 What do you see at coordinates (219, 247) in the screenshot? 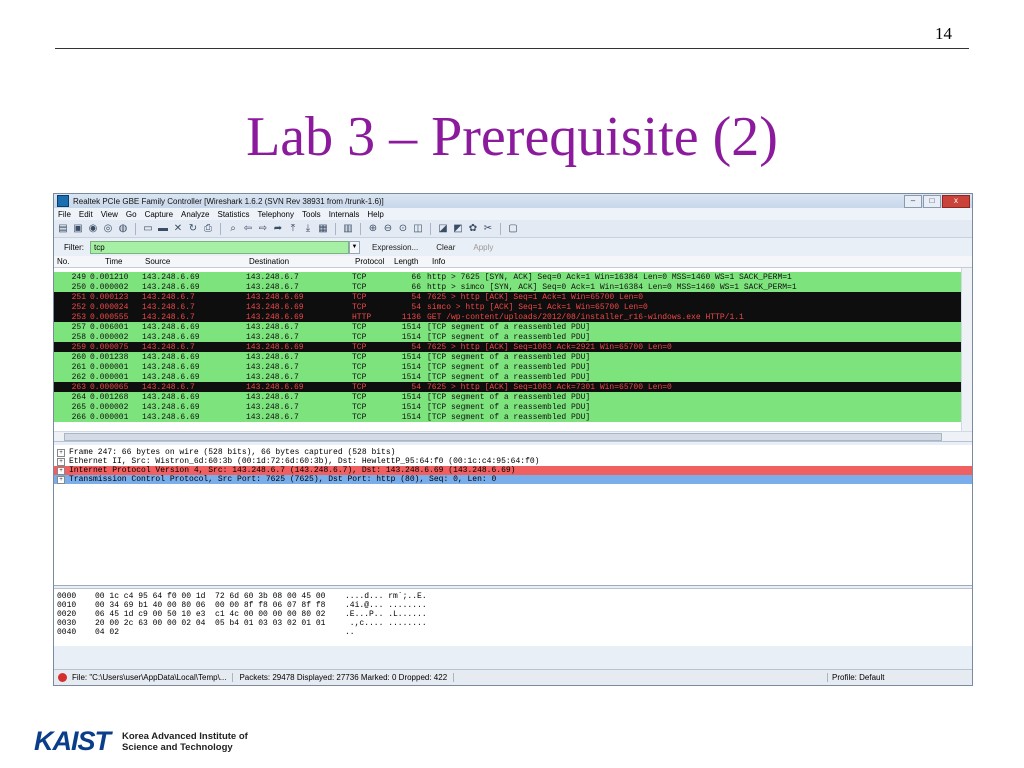
I see `filter-input: tcp` at bounding box center [219, 247].